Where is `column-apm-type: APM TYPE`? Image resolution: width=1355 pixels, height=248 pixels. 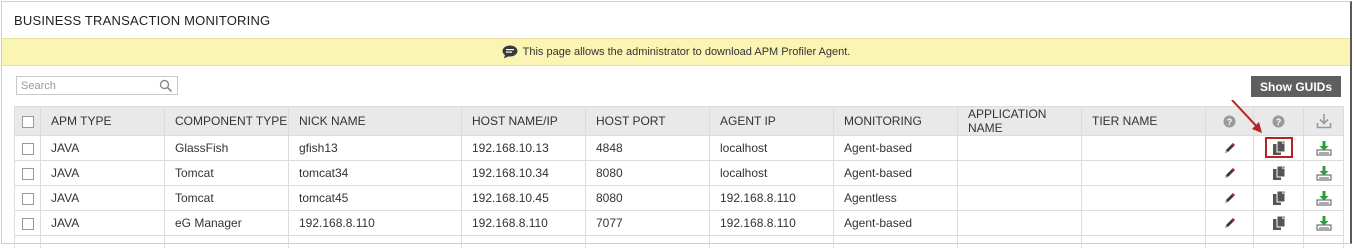
column-apm-type: APM TYPE is located at coordinates (102, 121).